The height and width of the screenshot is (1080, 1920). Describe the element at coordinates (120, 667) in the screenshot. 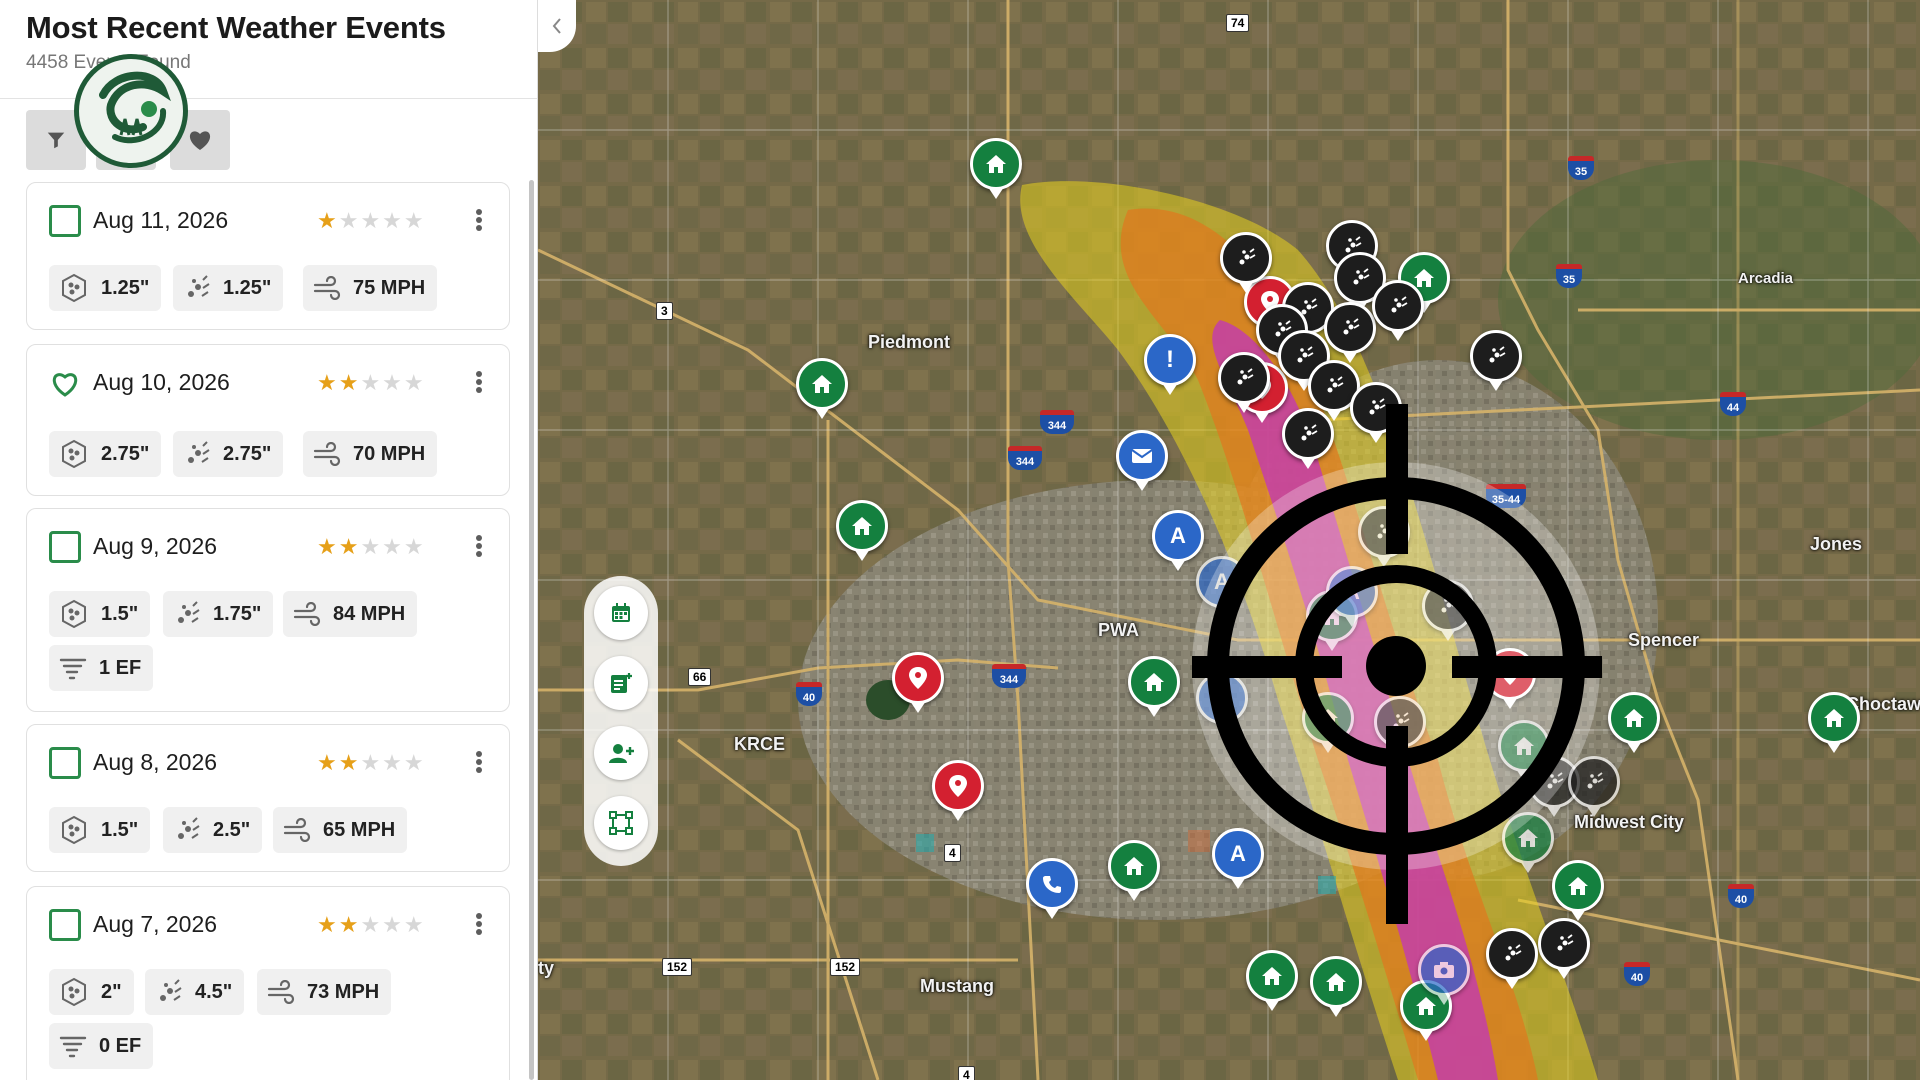

I see `tornado-rating-value: 1 EF` at that location.